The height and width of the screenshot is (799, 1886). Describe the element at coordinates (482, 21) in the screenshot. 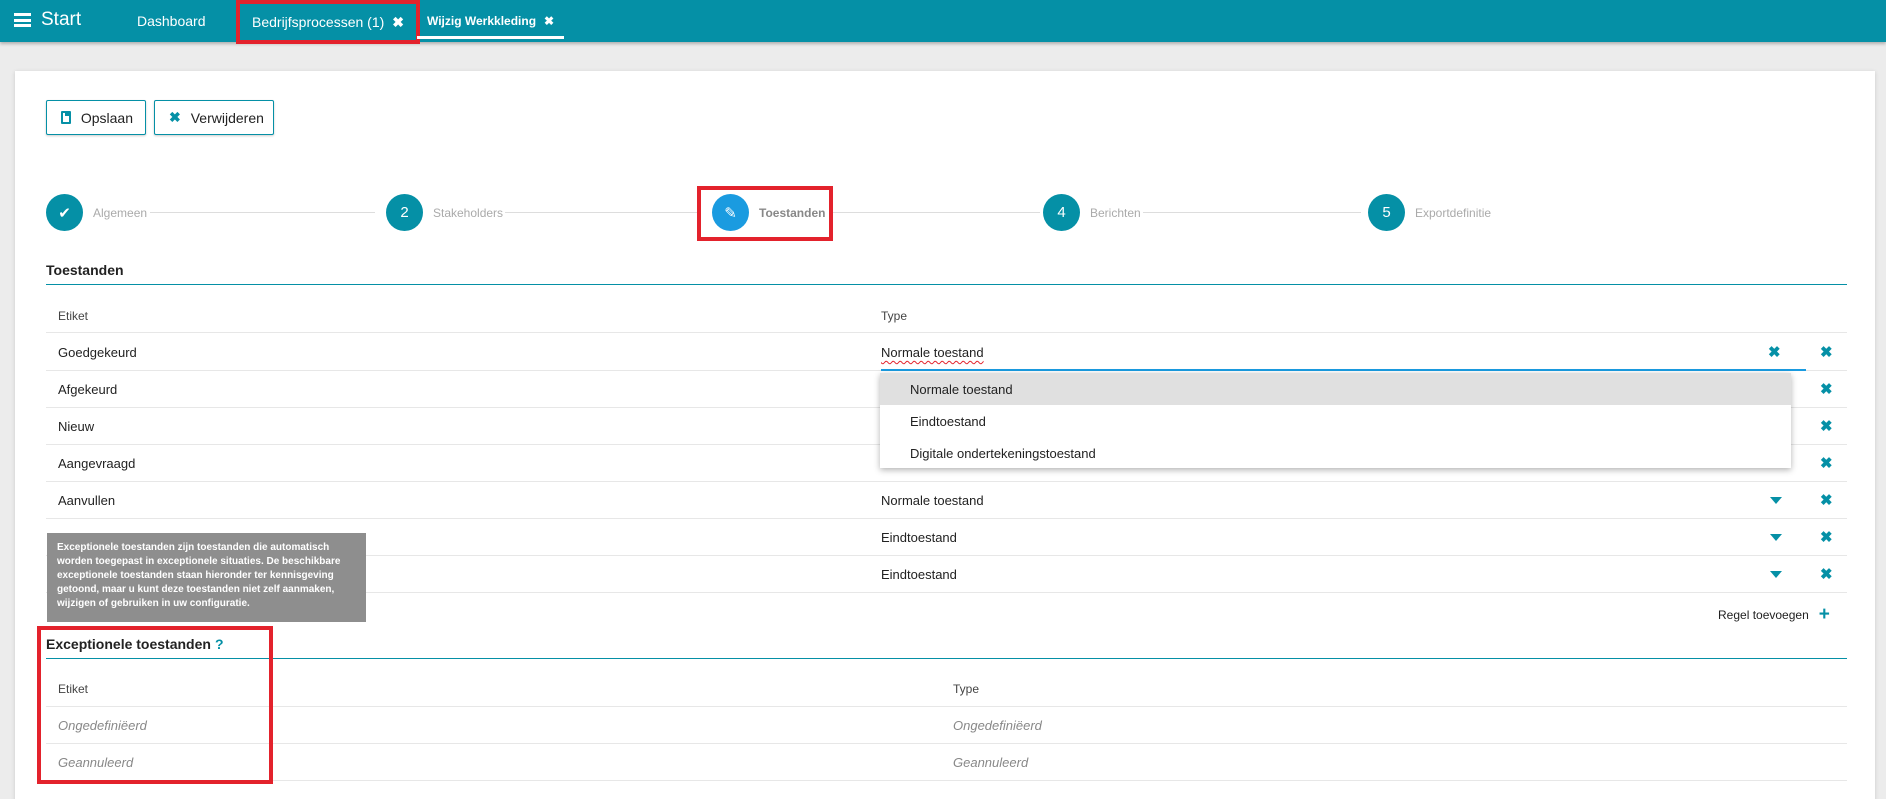

I see `tab-wijzig-werkkleding-label: Wijzig Werkkleding` at that location.